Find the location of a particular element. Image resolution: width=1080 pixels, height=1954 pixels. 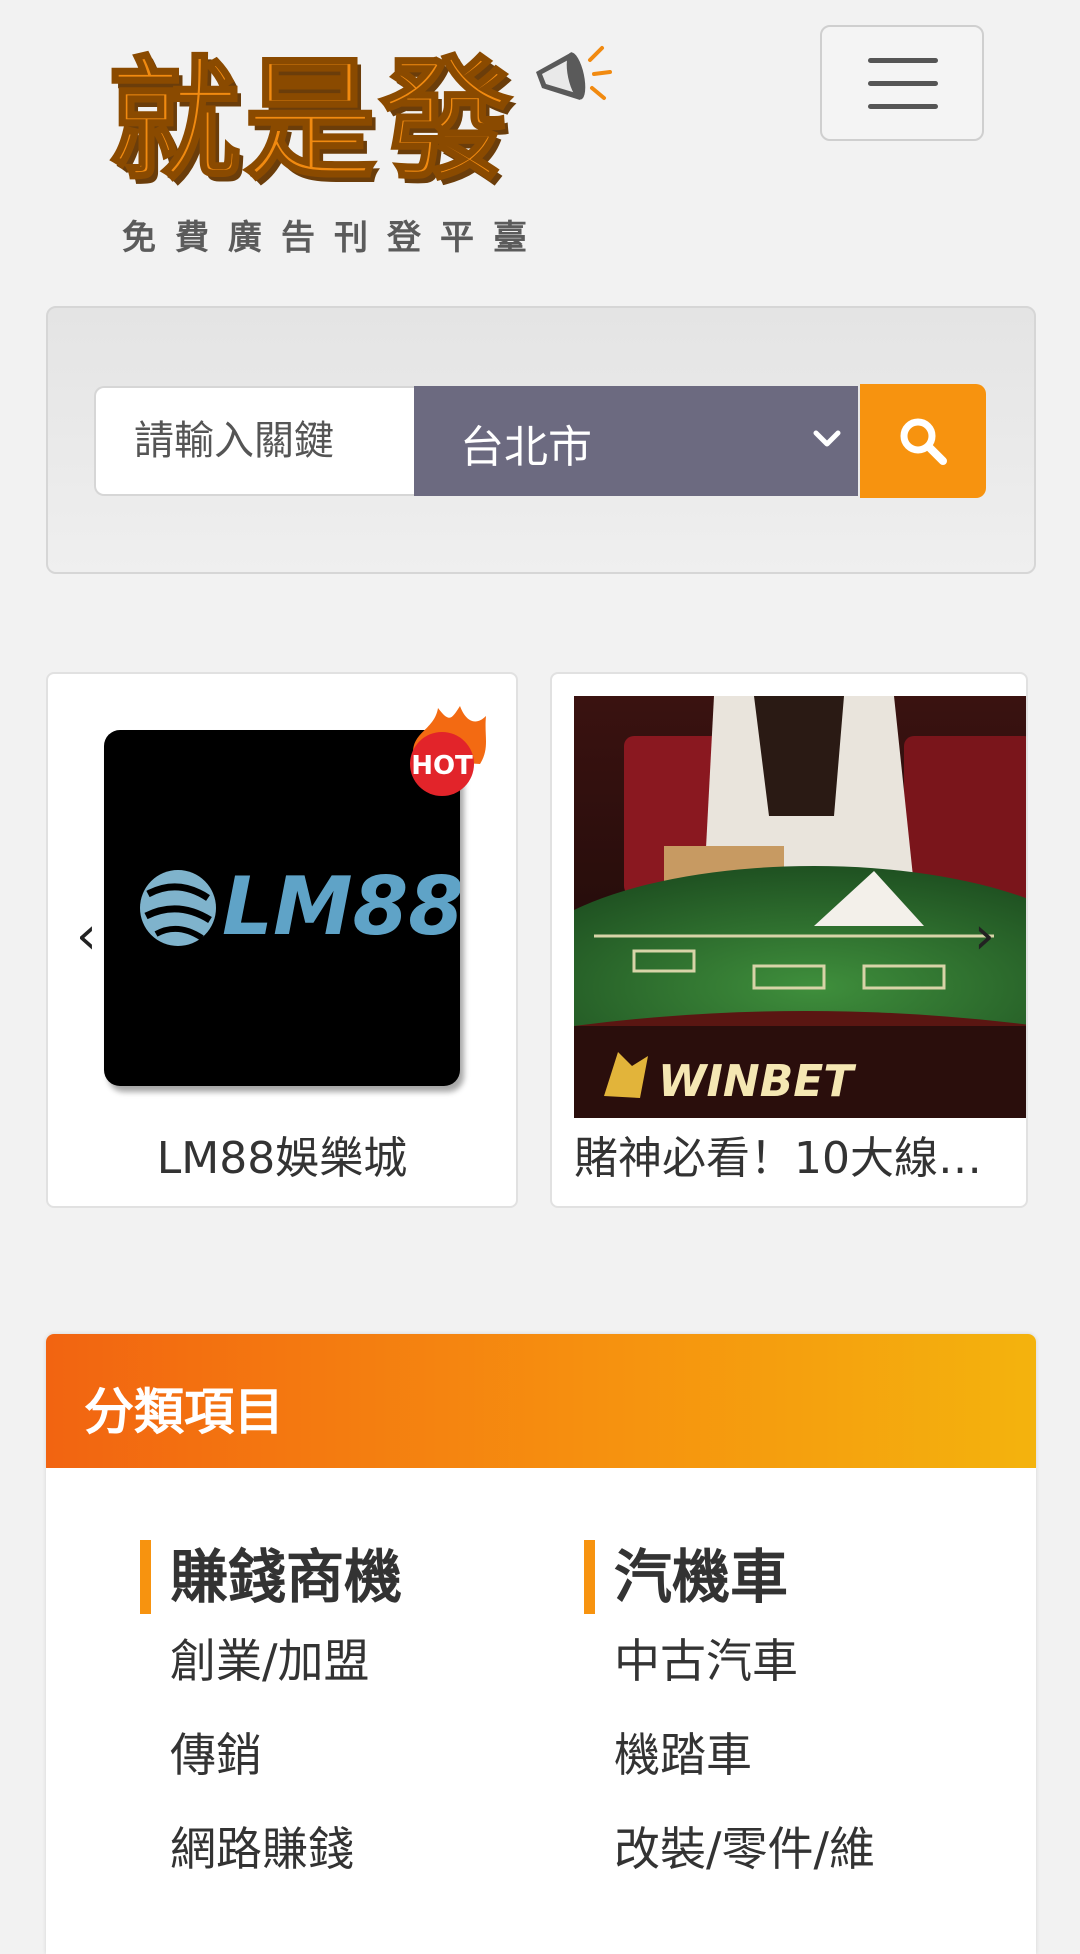

search-icon is located at coordinates (923, 441).